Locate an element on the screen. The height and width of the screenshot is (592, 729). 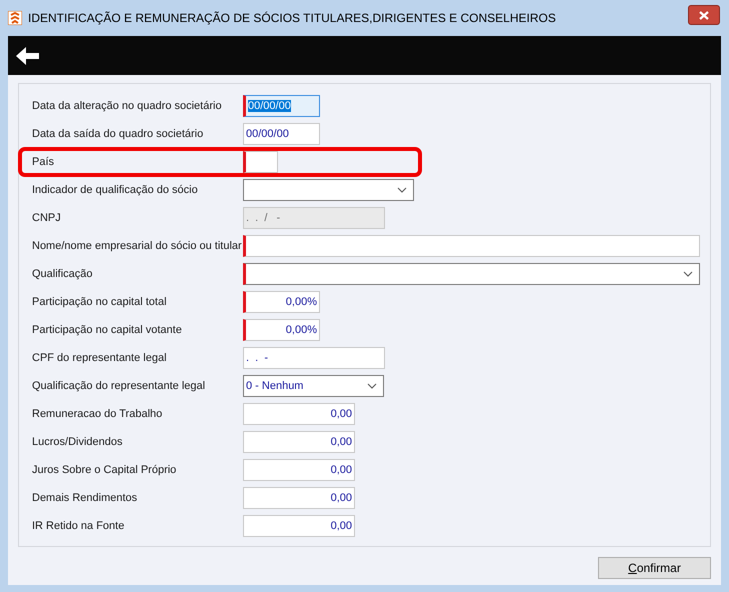
close-button is located at coordinates (704, 15).